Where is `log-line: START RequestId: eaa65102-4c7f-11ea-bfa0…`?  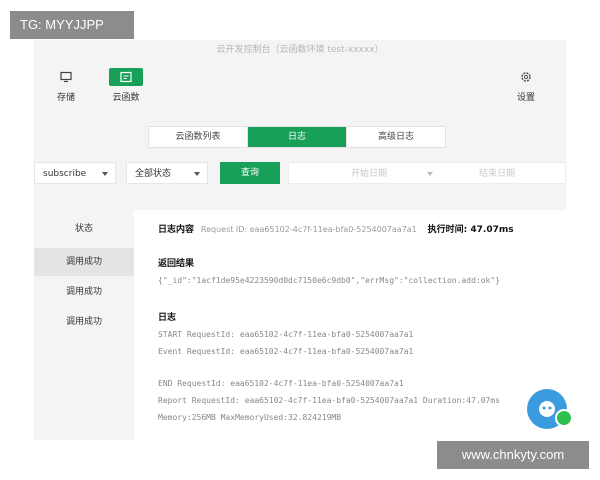
log-line: START RequestId: eaa65102-4c7f-11ea-bfa0… is located at coordinates (286, 334).